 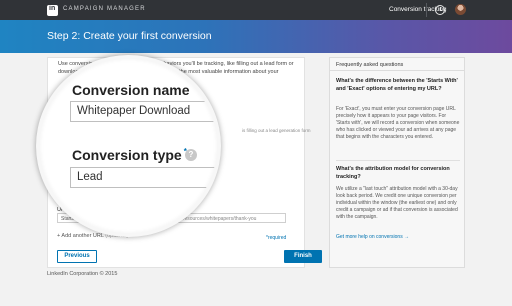 I want to click on lead-form-note: is filling out a lead generation form, so click(x=276, y=130).